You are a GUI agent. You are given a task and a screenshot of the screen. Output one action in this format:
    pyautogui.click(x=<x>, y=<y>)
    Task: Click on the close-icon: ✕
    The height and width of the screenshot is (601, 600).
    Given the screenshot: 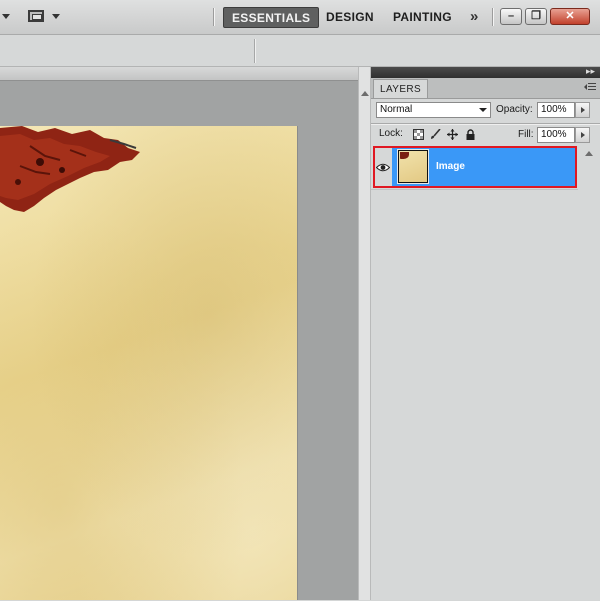 What is the action you would take?
    pyautogui.click(x=570, y=16)
    